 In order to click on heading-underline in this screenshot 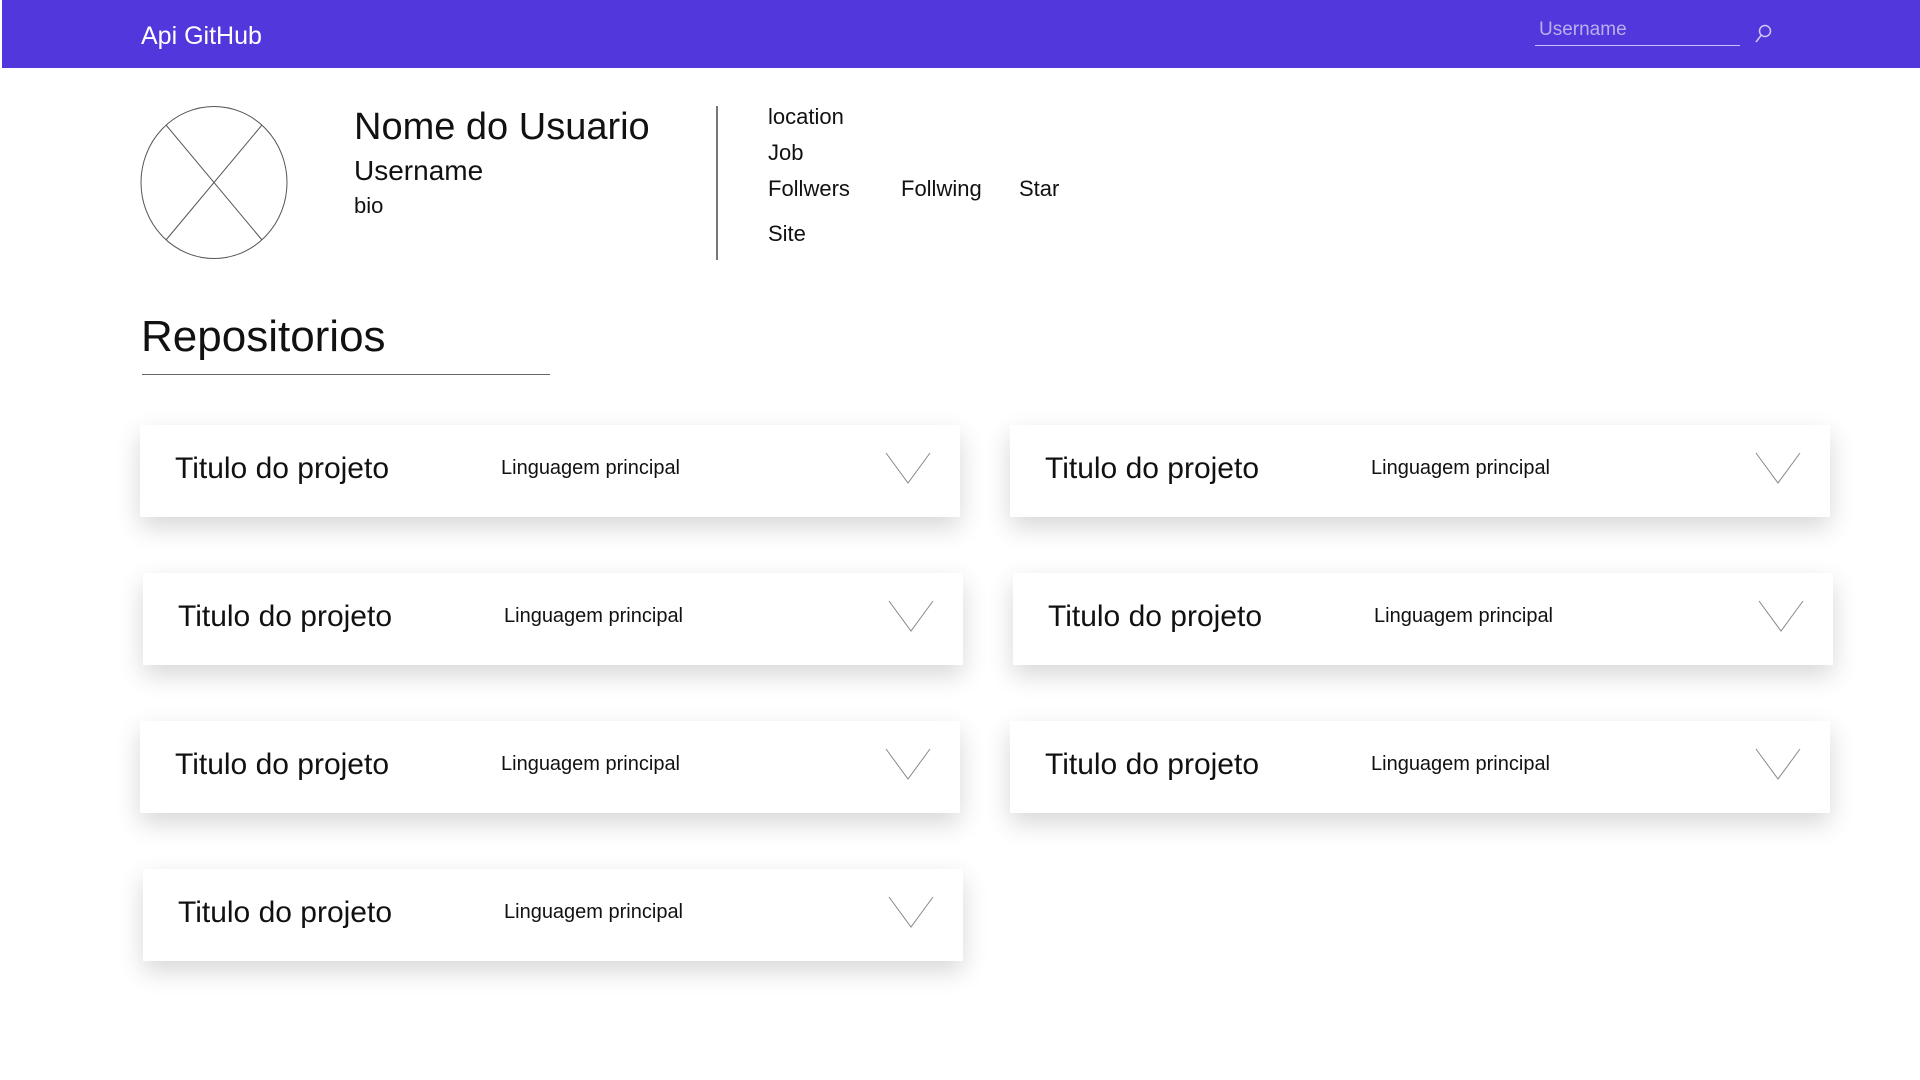, I will do `click(346, 374)`.